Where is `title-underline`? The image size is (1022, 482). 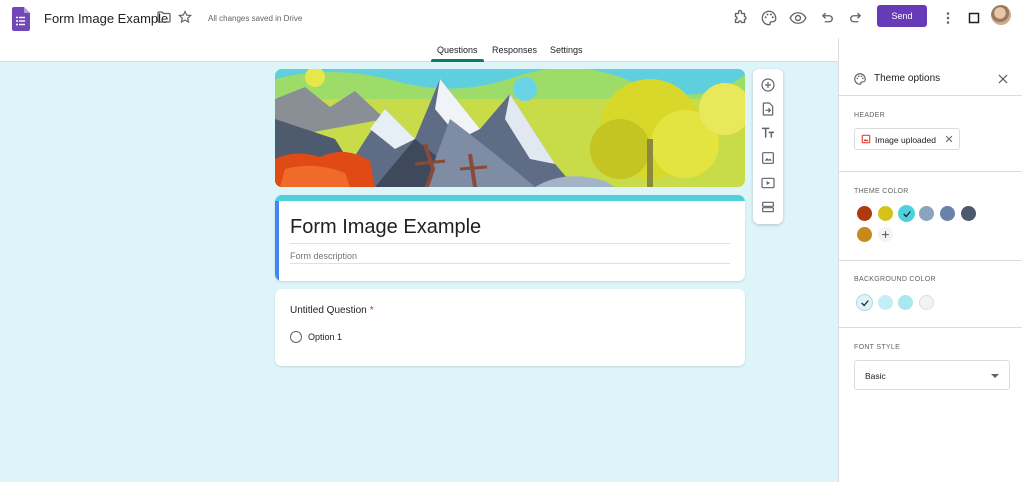 title-underline is located at coordinates (510, 243).